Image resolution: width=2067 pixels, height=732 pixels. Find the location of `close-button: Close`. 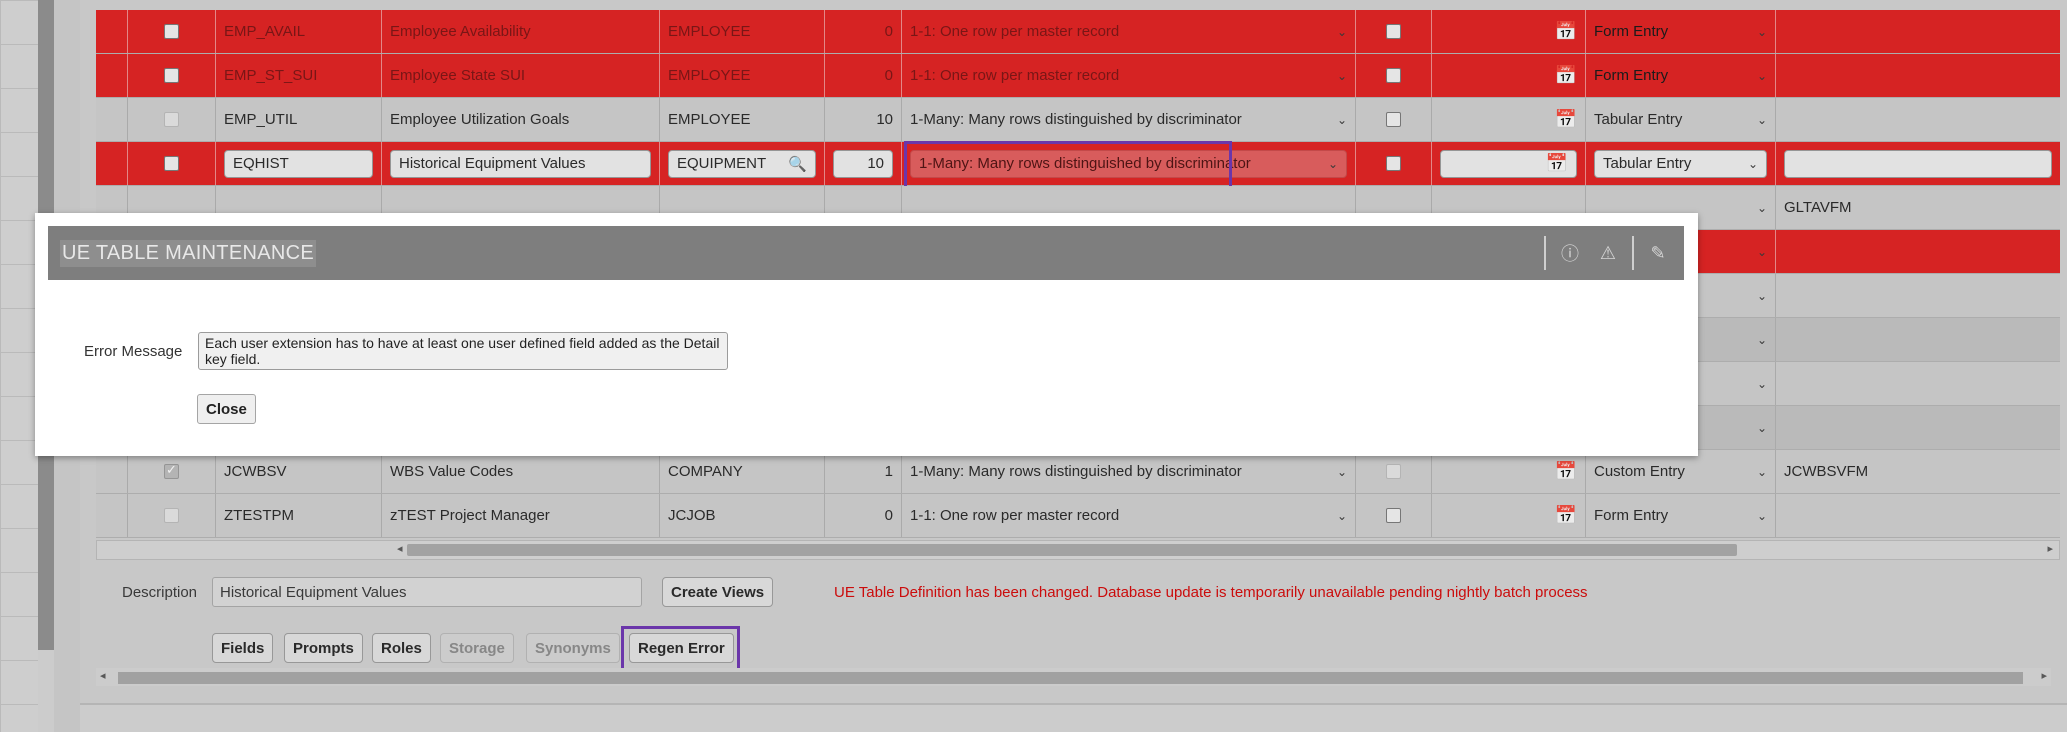

close-button: Close is located at coordinates (226, 409).